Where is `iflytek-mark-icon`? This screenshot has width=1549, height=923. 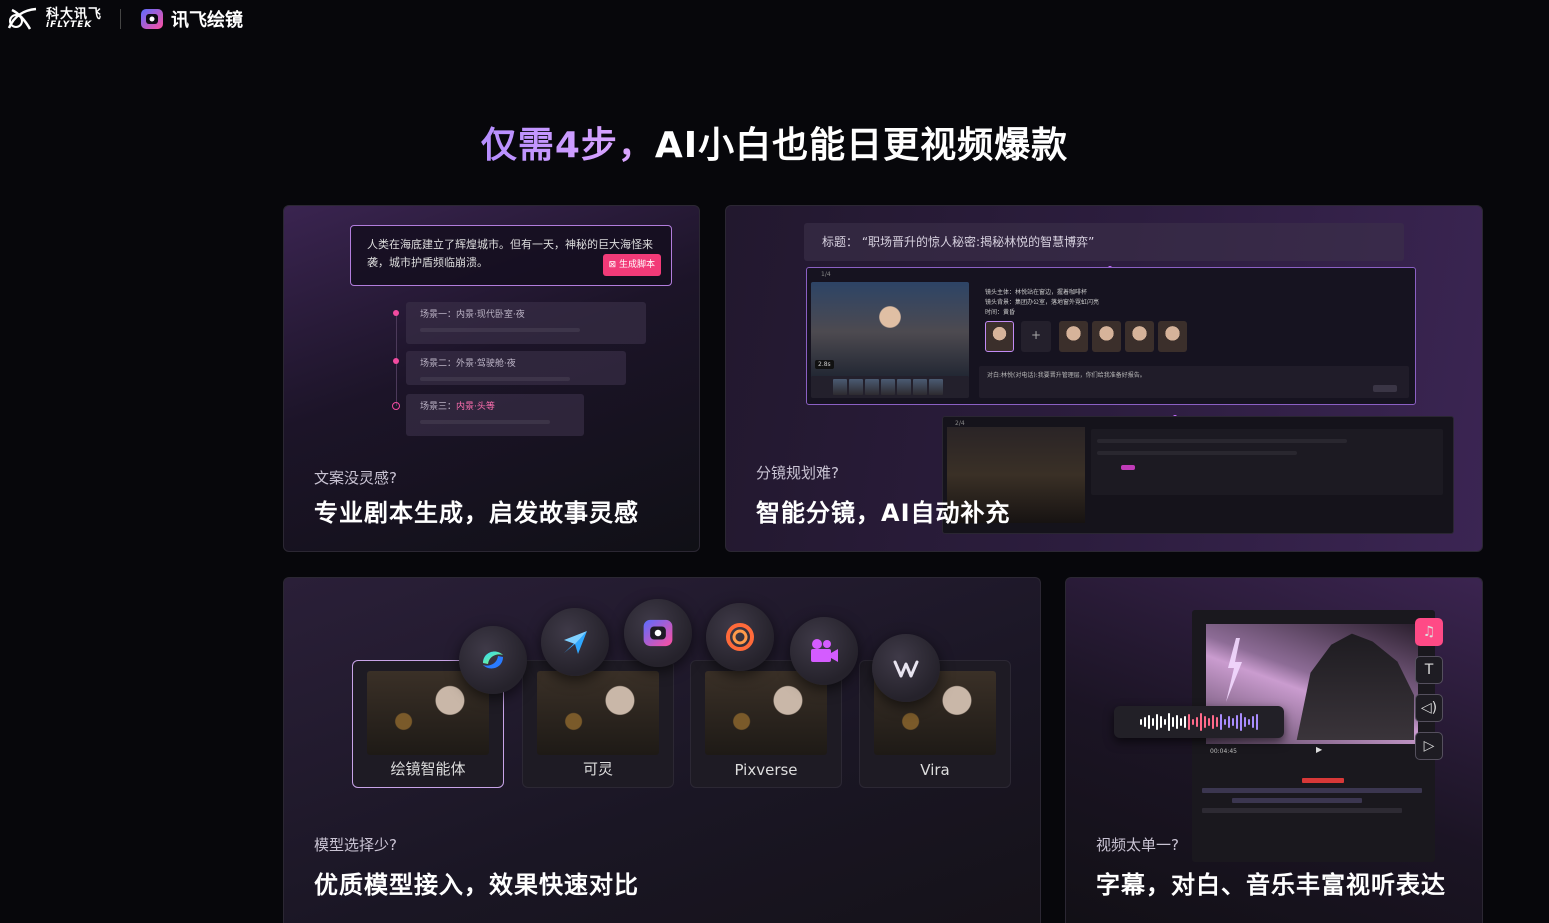 iflytek-mark-icon is located at coordinates (22, 18).